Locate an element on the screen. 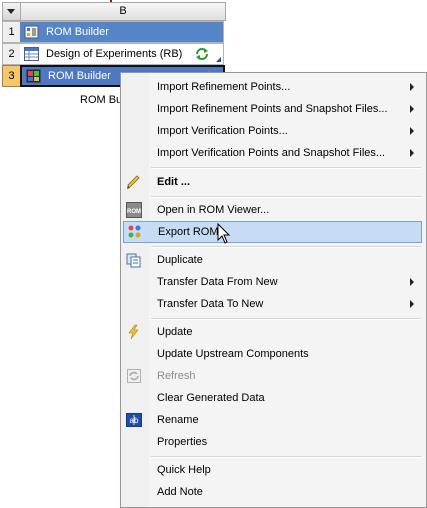 The height and width of the screenshot is (508, 427). doe-label: Design of Experiments (RB) is located at coordinates (114, 54).